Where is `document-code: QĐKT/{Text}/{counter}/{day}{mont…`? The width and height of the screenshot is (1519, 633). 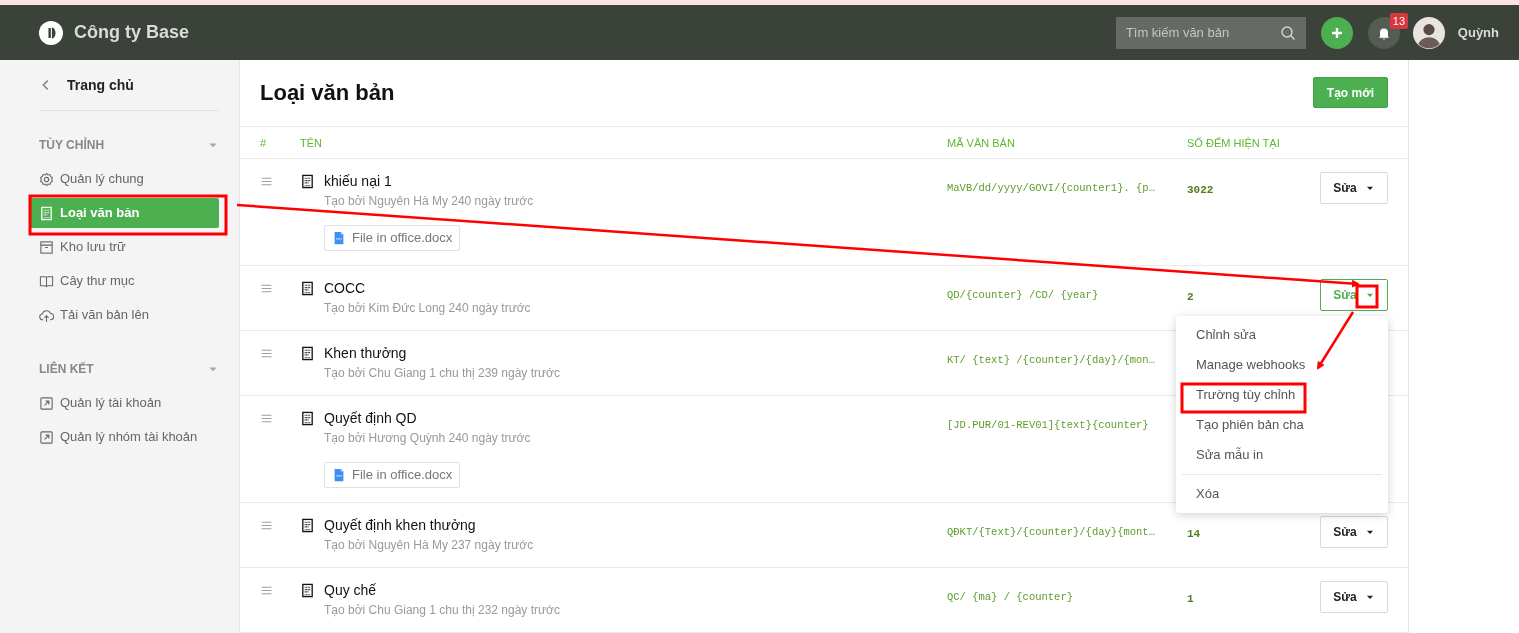
document-code: QĐKT/{Text}/{counter}/{day}{mont… is located at coordinates (1051, 532).